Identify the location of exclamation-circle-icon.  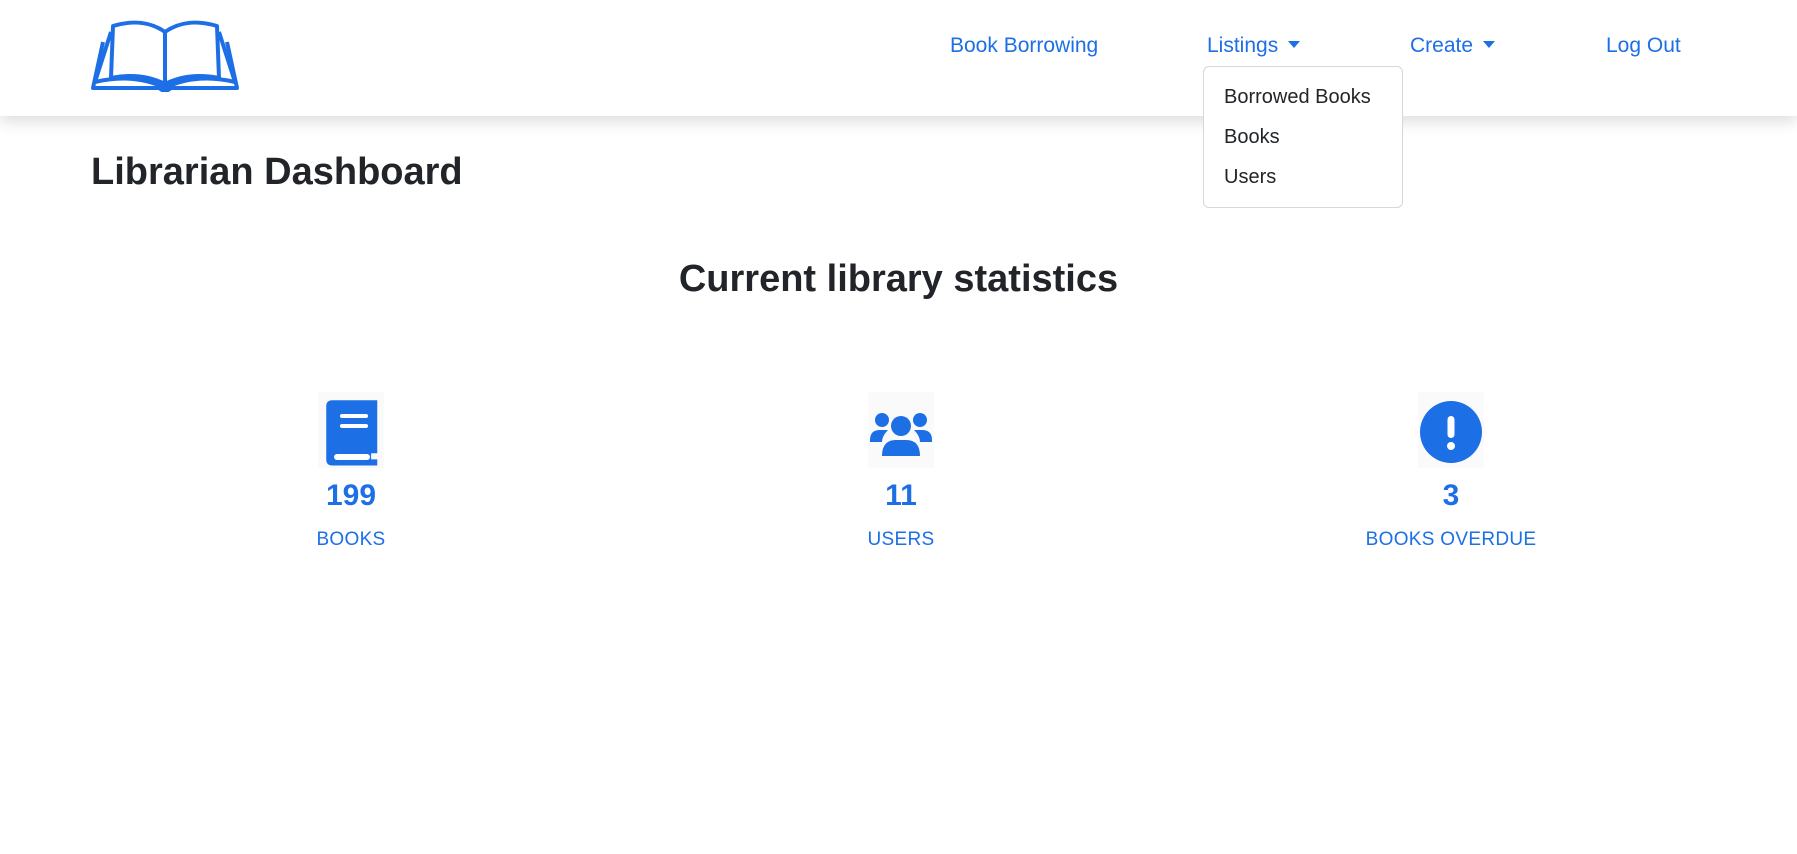
(1451, 430).